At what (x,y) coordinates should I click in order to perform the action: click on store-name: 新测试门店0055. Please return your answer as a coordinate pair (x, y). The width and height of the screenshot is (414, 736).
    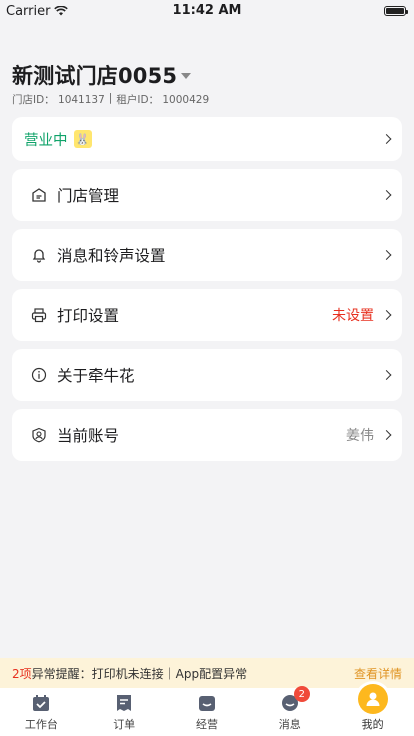
    Looking at the image, I should click on (95, 76).